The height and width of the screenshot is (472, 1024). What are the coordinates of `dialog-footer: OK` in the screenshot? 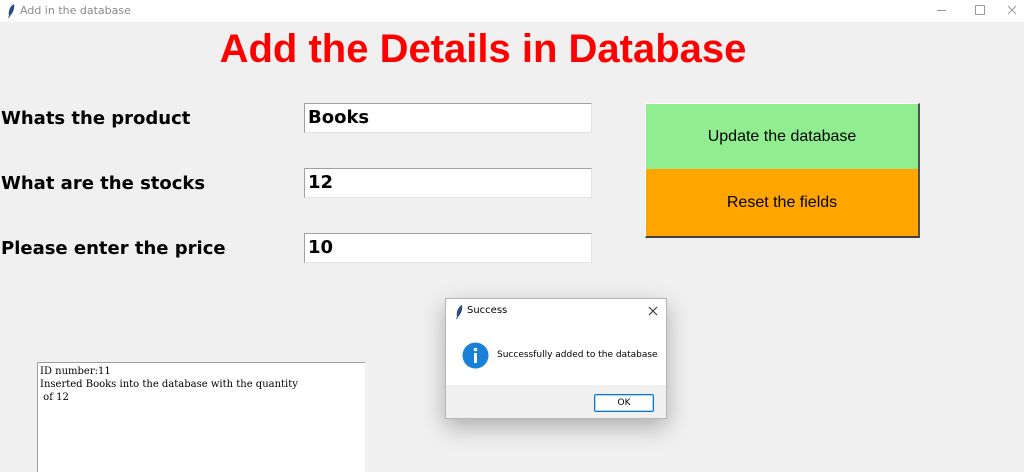 It's located at (556, 401).